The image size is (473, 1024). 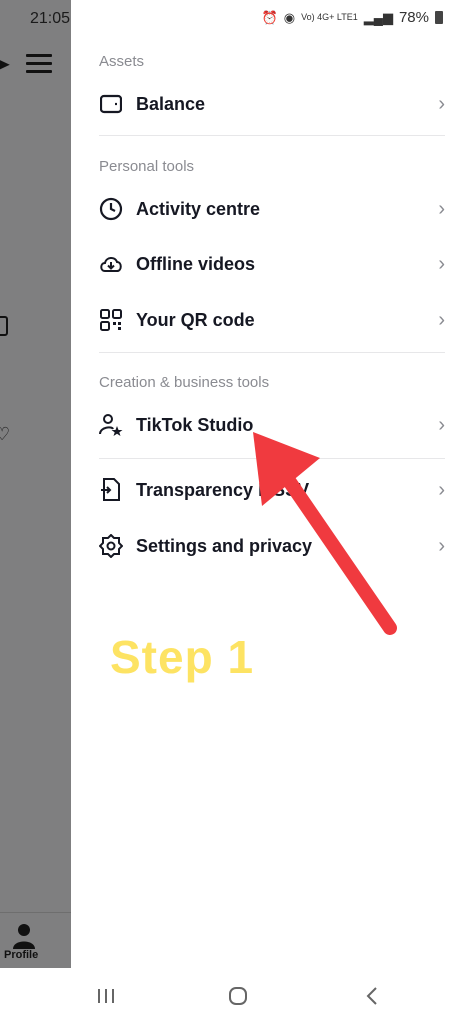 I want to click on person-star-icon, so click(x=111, y=425).